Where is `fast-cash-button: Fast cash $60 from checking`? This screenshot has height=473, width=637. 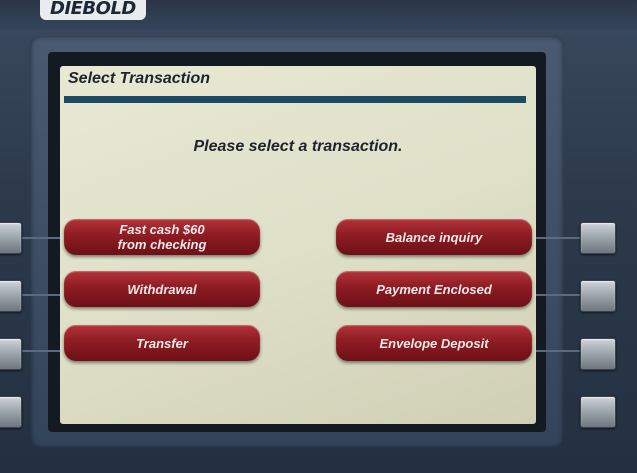 fast-cash-button: Fast cash $60 from checking is located at coordinates (162, 237).